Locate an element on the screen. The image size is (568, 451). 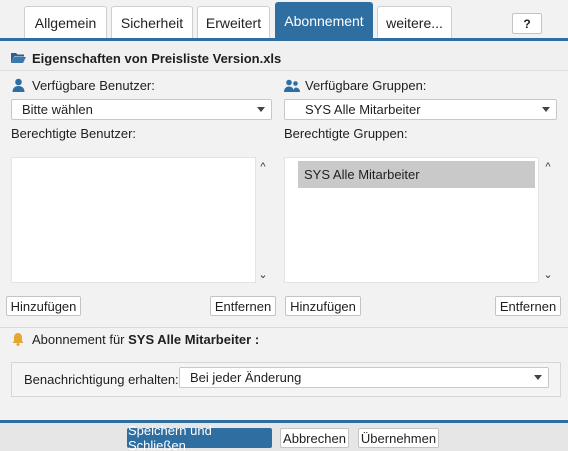
tab-allgemein: Allgemein is located at coordinates (65, 22).